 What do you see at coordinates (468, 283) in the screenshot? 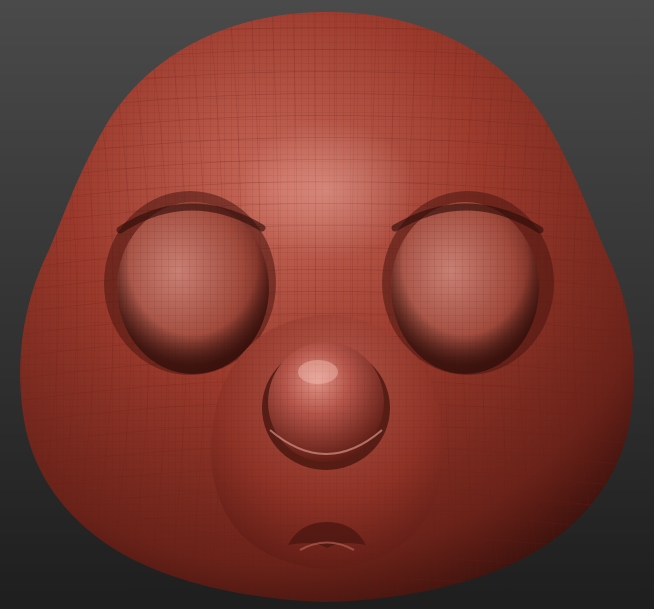
I see `right-eye-socket` at bounding box center [468, 283].